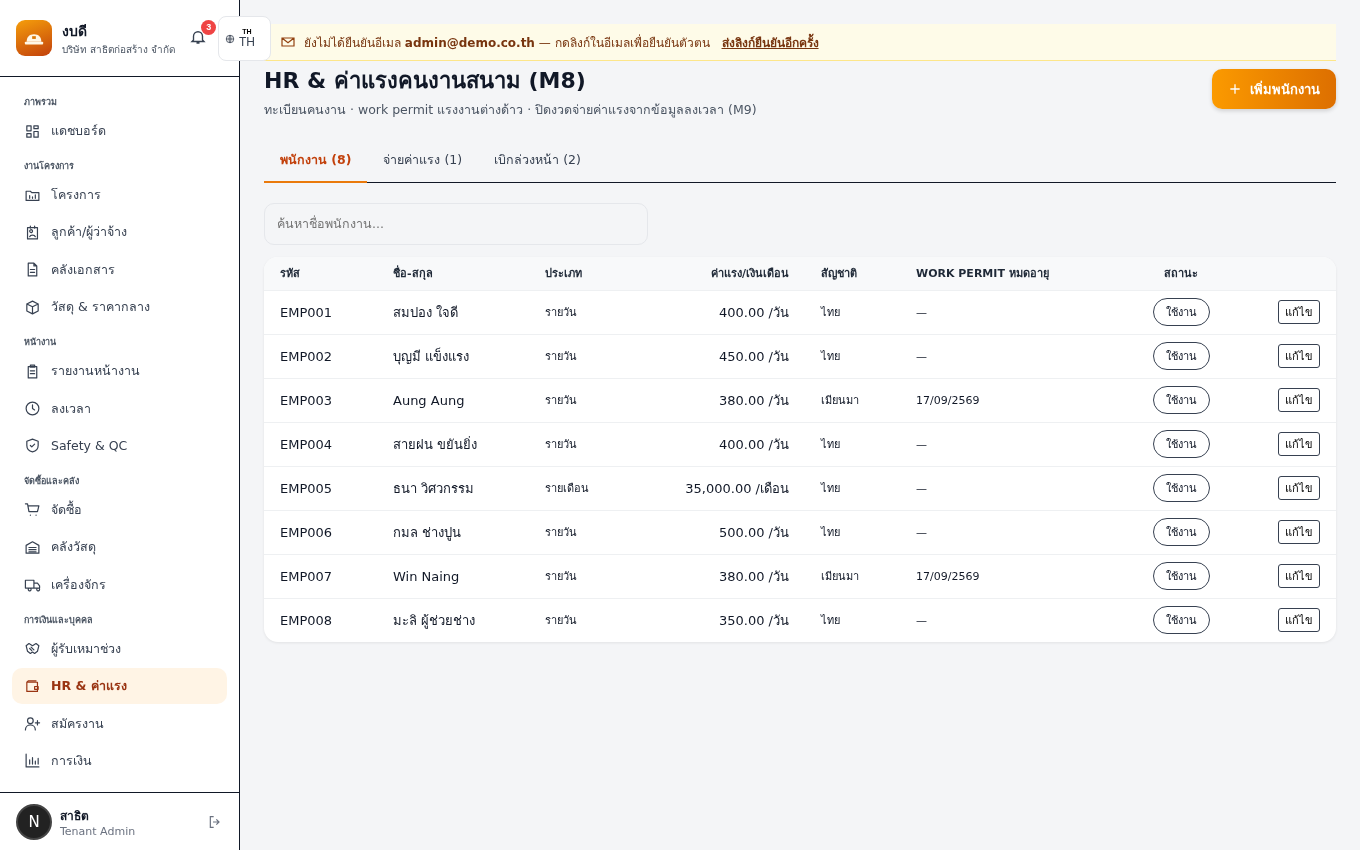 The height and width of the screenshot is (850, 1360). I want to click on sidebar-item: วัสดุ & ราคากลาง, so click(119, 307).